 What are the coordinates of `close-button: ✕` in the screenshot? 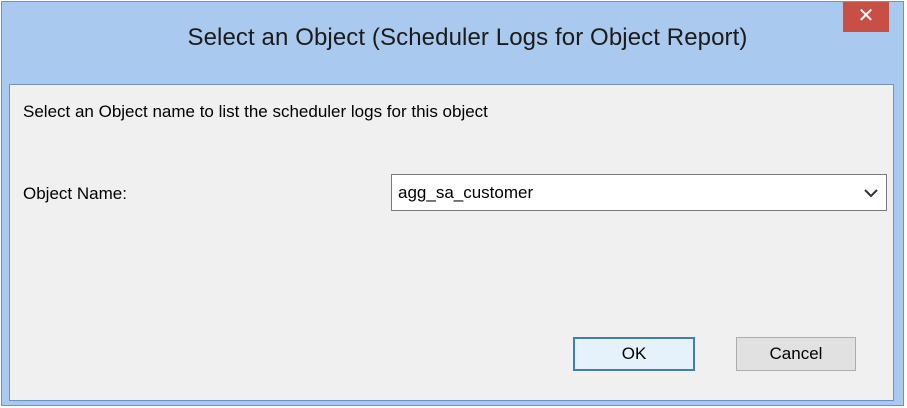 It's located at (866, 17).